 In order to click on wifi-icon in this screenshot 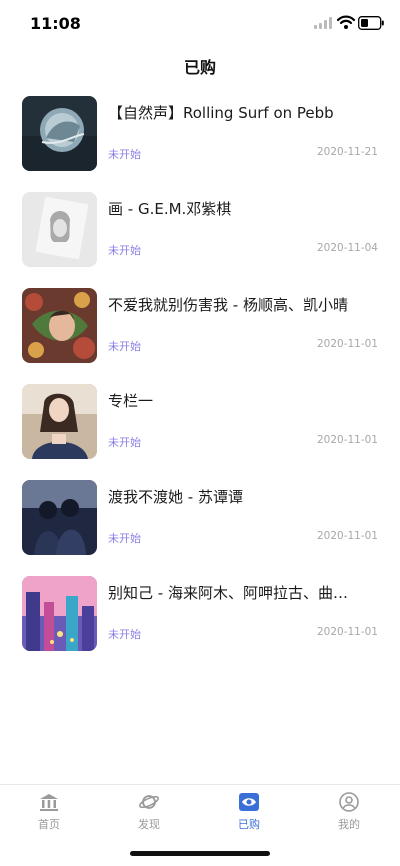, I will do `click(346, 22)`.